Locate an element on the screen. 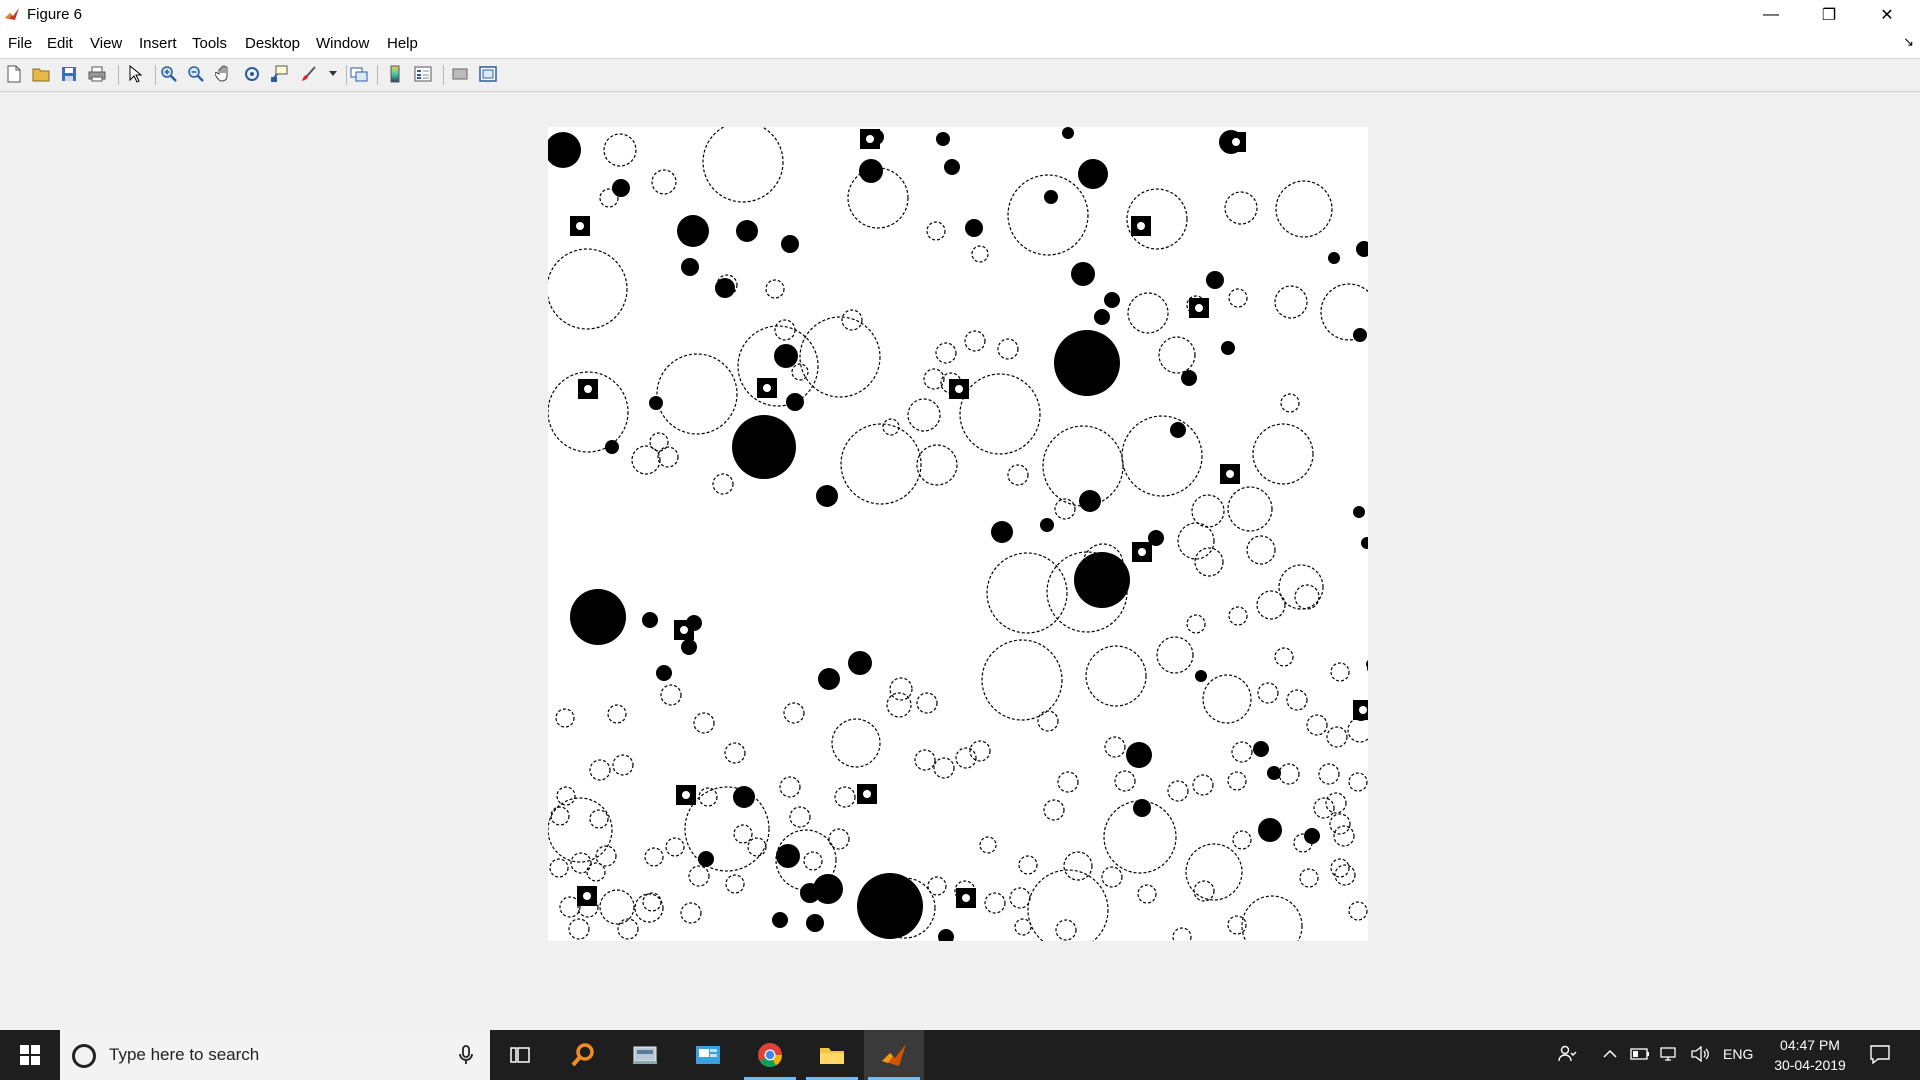 The image size is (1920, 1080). search-app-icon is located at coordinates (583, 1055).